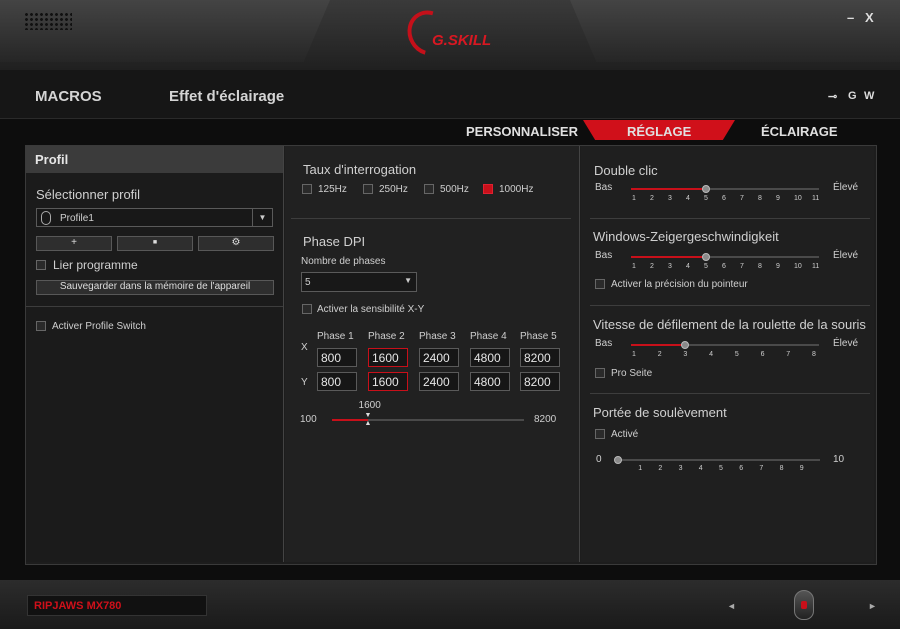 The width and height of the screenshot is (900, 629). I want to click on scroll-speed-slider-tick: 8, so click(814, 354).